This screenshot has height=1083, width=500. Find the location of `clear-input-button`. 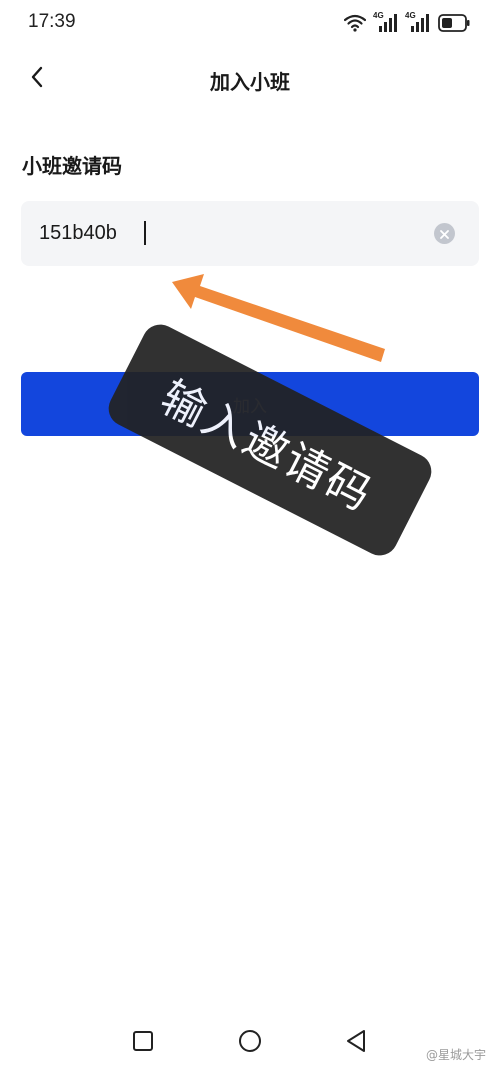

clear-input-button is located at coordinates (444, 233).